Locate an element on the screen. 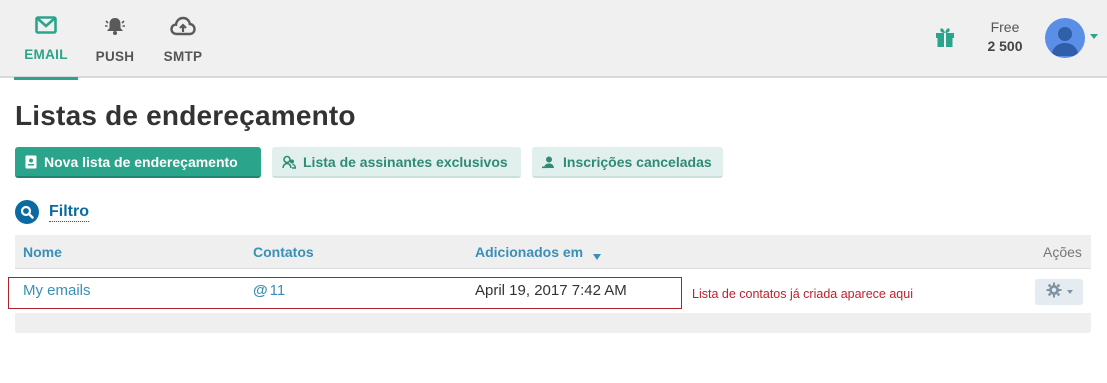  search-icon is located at coordinates (27, 212).